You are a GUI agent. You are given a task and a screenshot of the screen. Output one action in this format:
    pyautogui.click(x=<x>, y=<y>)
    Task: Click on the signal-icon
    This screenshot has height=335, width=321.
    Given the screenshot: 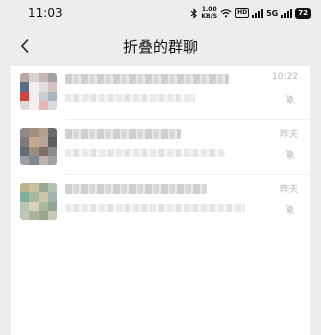 What is the action you would take?
    pyautogui.click(x=258, y=13)
    